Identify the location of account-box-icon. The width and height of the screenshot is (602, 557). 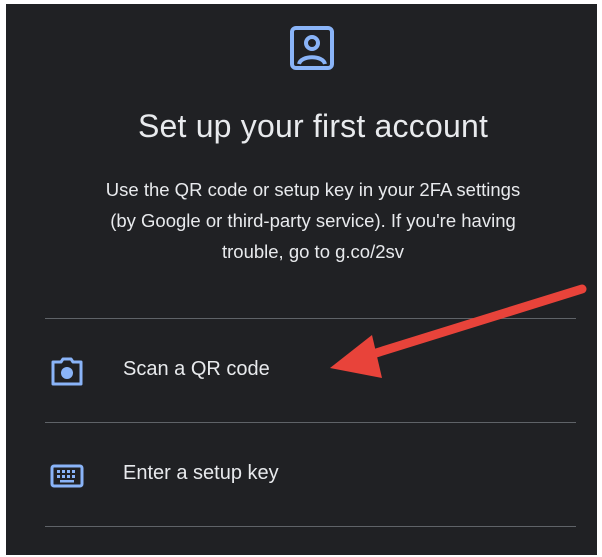
(312, 48).